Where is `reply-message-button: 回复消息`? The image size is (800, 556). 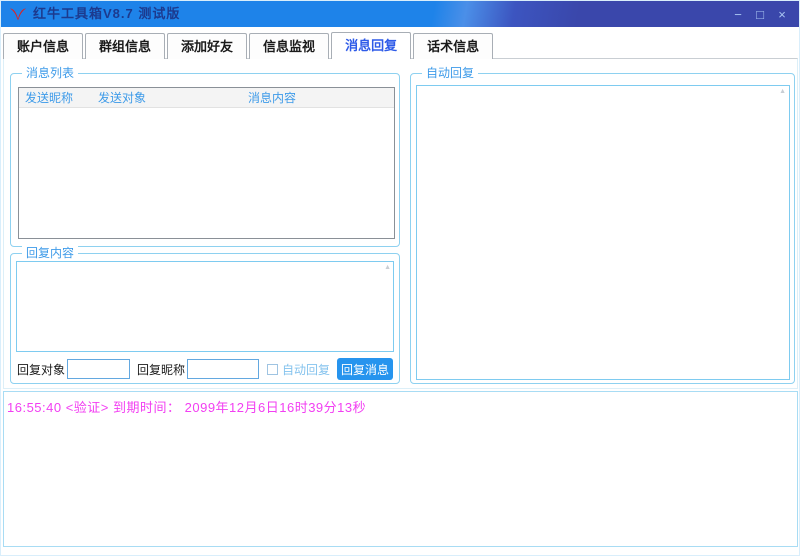 reply-message-button: 回复消息 is located at coordinates (365, 369).